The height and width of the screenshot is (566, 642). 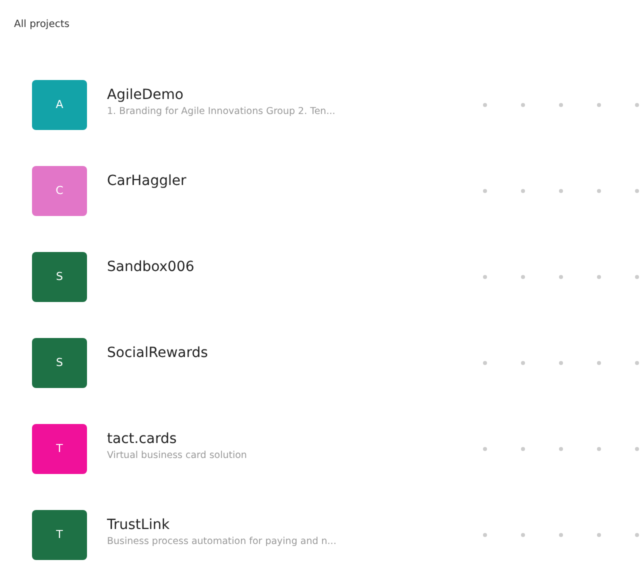 What do you see at coordinates (138, 525) in the screenshot?
I see `project-name: TrustLink` at bounding box center [138, 525].